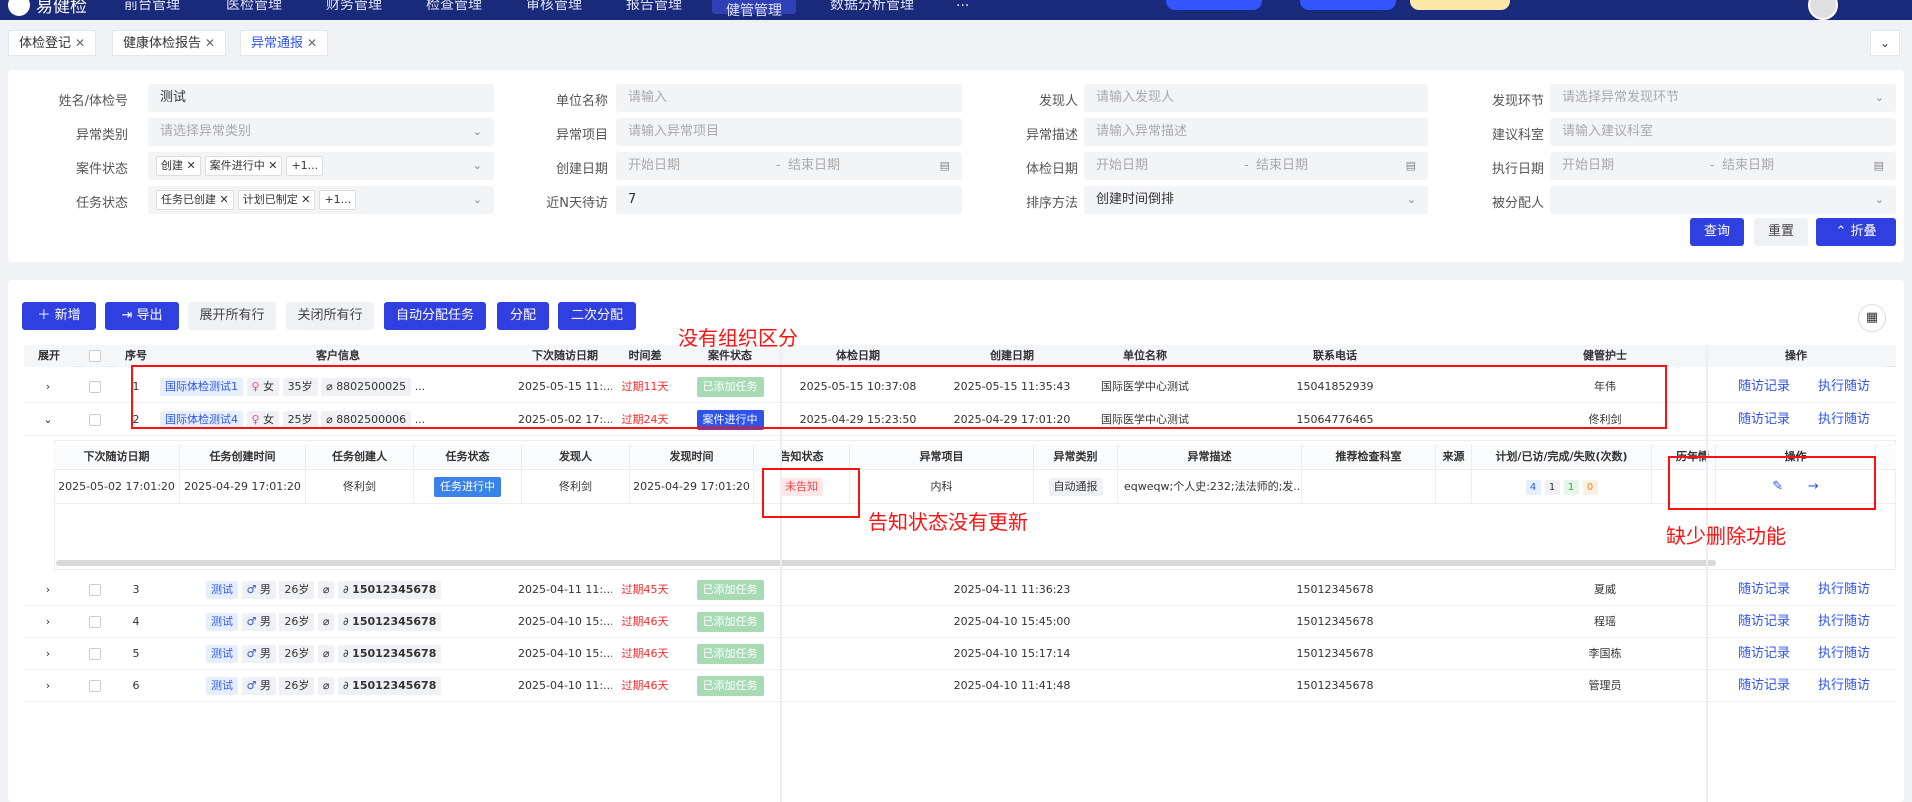  I want to click on horizontal-scrollbar, so click(886, 563).